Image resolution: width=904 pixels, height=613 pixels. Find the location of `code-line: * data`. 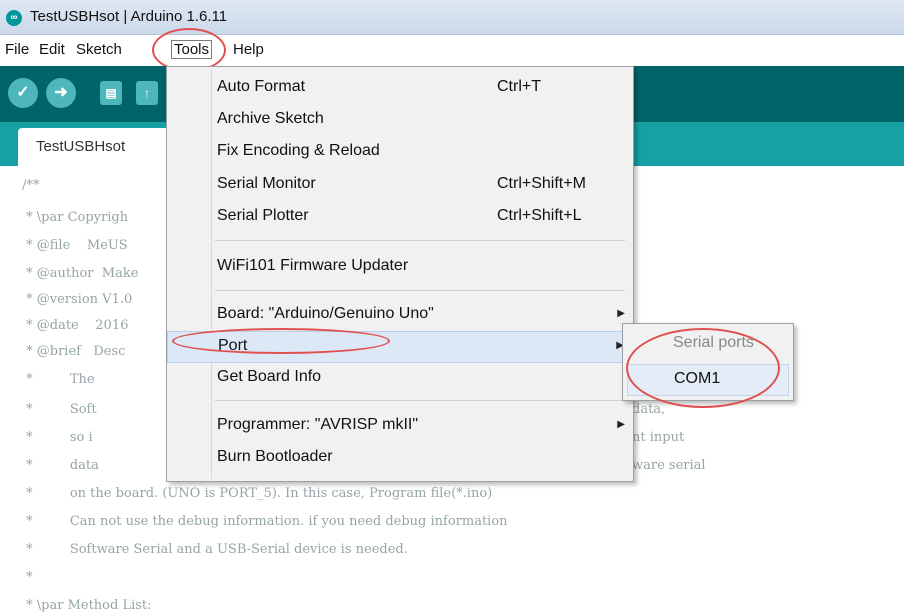

code-line: * data is located at coordinates (60, 465).